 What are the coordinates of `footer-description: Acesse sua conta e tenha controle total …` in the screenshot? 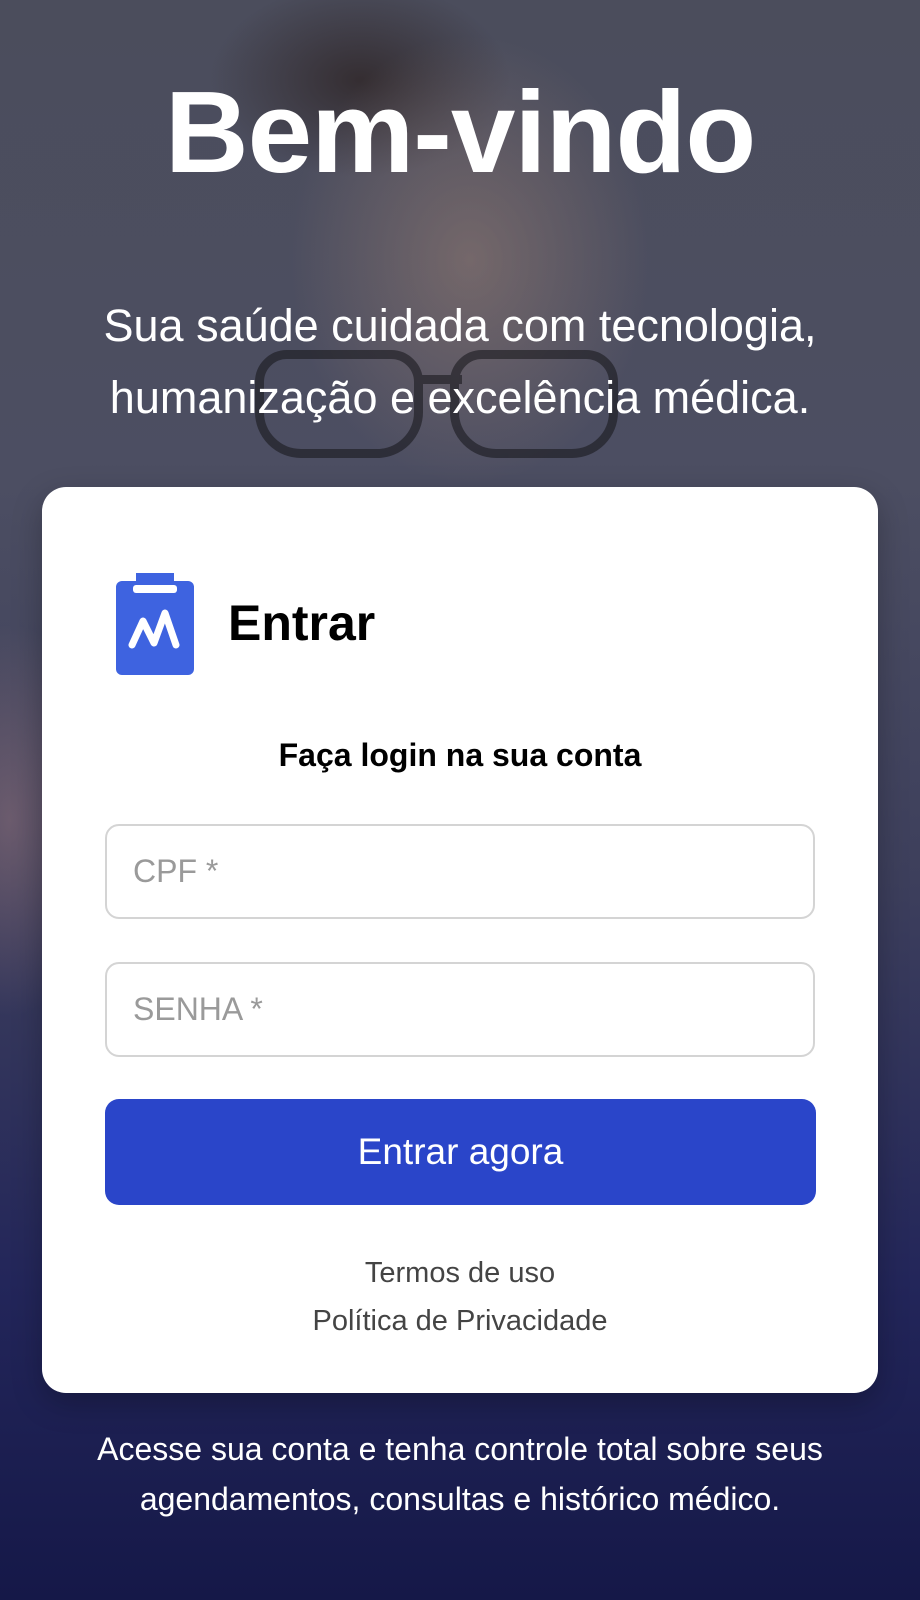 It's located at (460, 1474).